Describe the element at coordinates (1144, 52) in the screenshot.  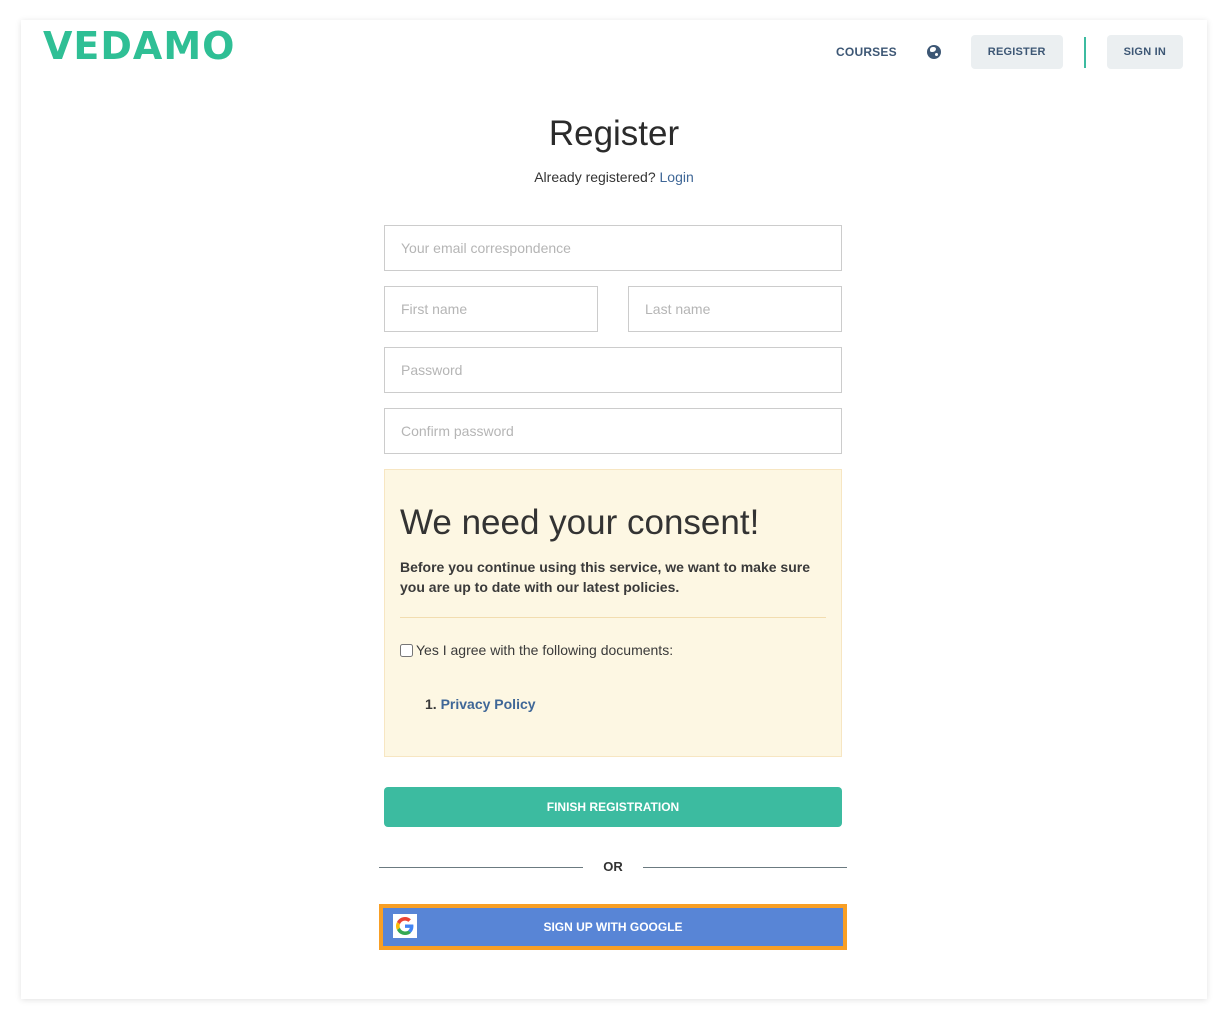
I see `nav-signin-button: SIGN IN` at that location.